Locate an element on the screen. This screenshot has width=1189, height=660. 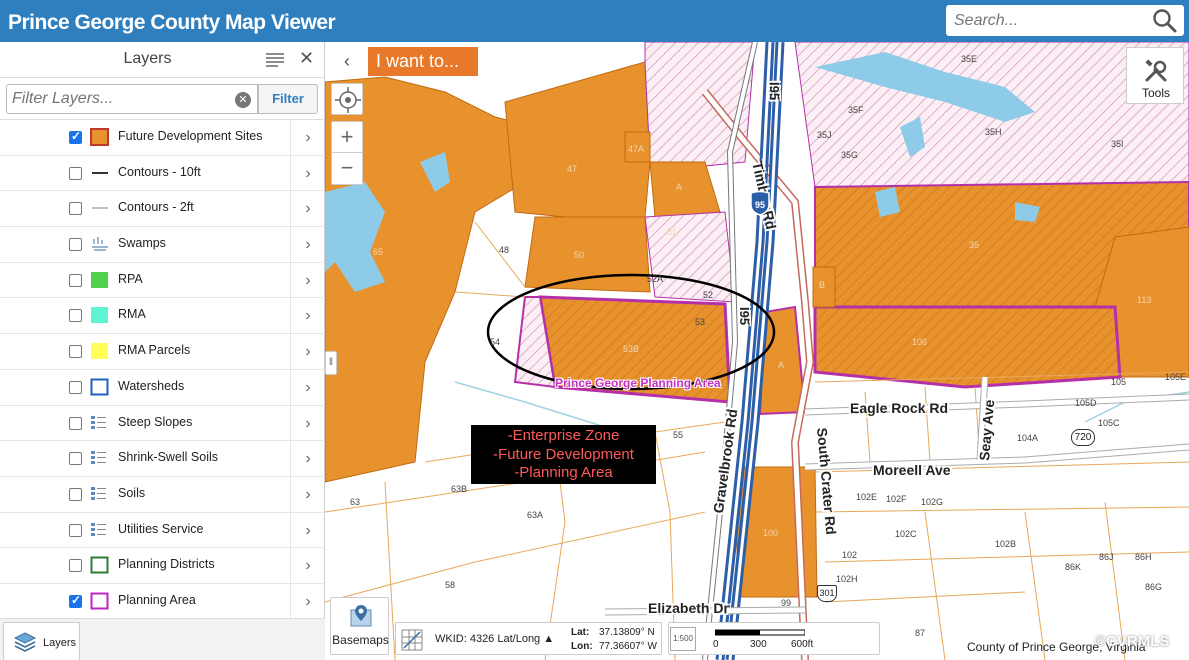
dark-line-icon is located at coordinates (100, 173).